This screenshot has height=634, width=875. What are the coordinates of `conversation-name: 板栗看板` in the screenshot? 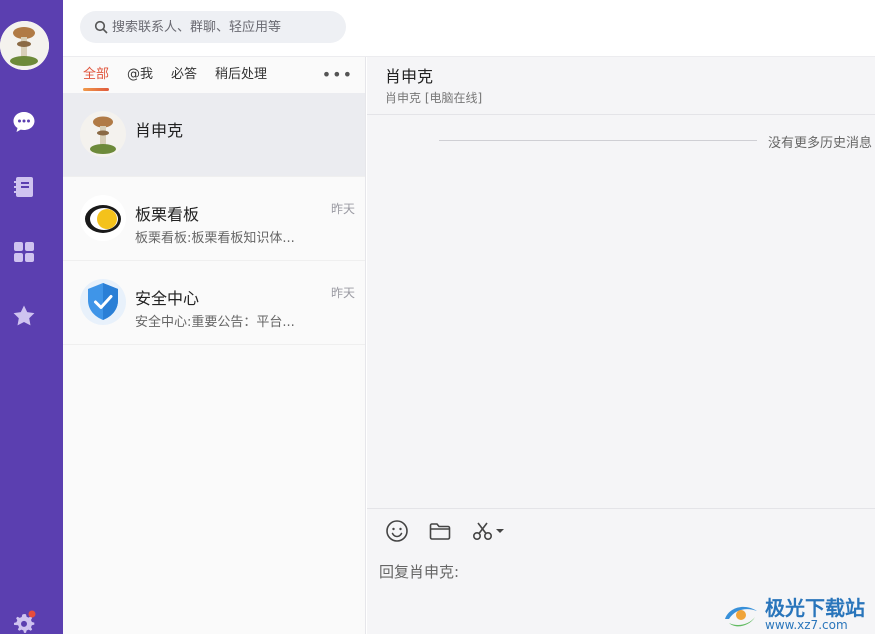 It's located at (167, 214).